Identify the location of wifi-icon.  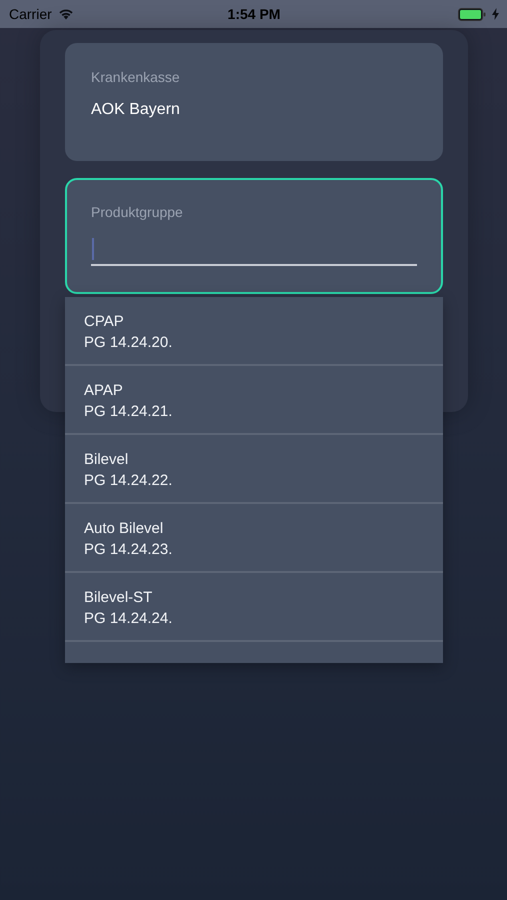
(66, 14).